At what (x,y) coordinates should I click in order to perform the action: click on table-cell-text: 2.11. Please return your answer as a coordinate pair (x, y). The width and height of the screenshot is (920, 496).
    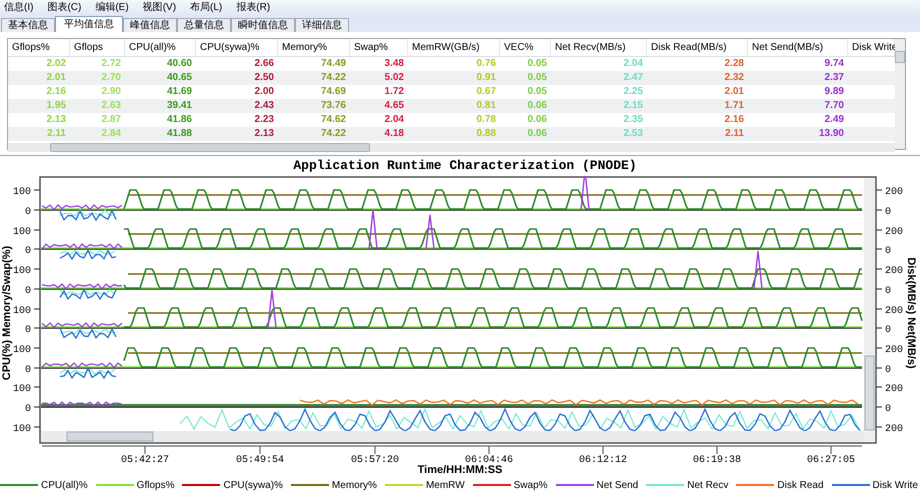
    Looking at the image, I should click on (734, 134).